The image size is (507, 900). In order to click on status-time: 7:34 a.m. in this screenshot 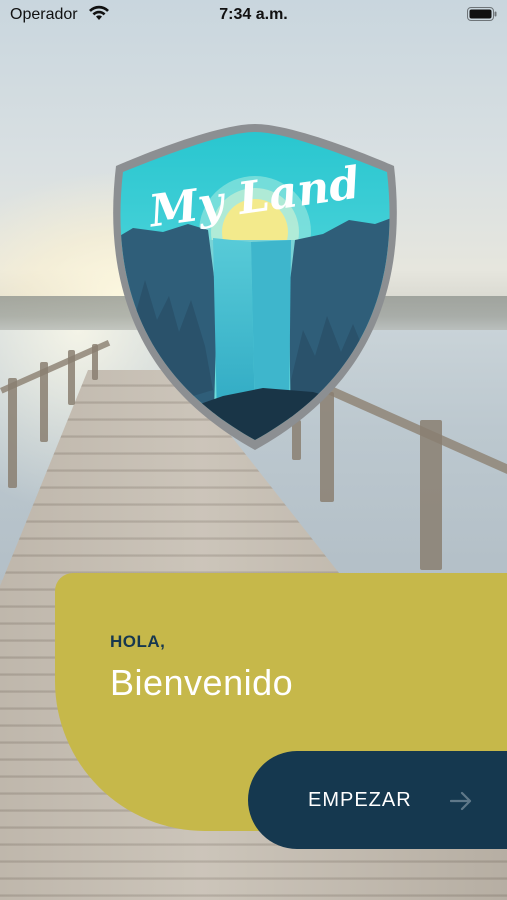, I will do `click(253, 14)`.